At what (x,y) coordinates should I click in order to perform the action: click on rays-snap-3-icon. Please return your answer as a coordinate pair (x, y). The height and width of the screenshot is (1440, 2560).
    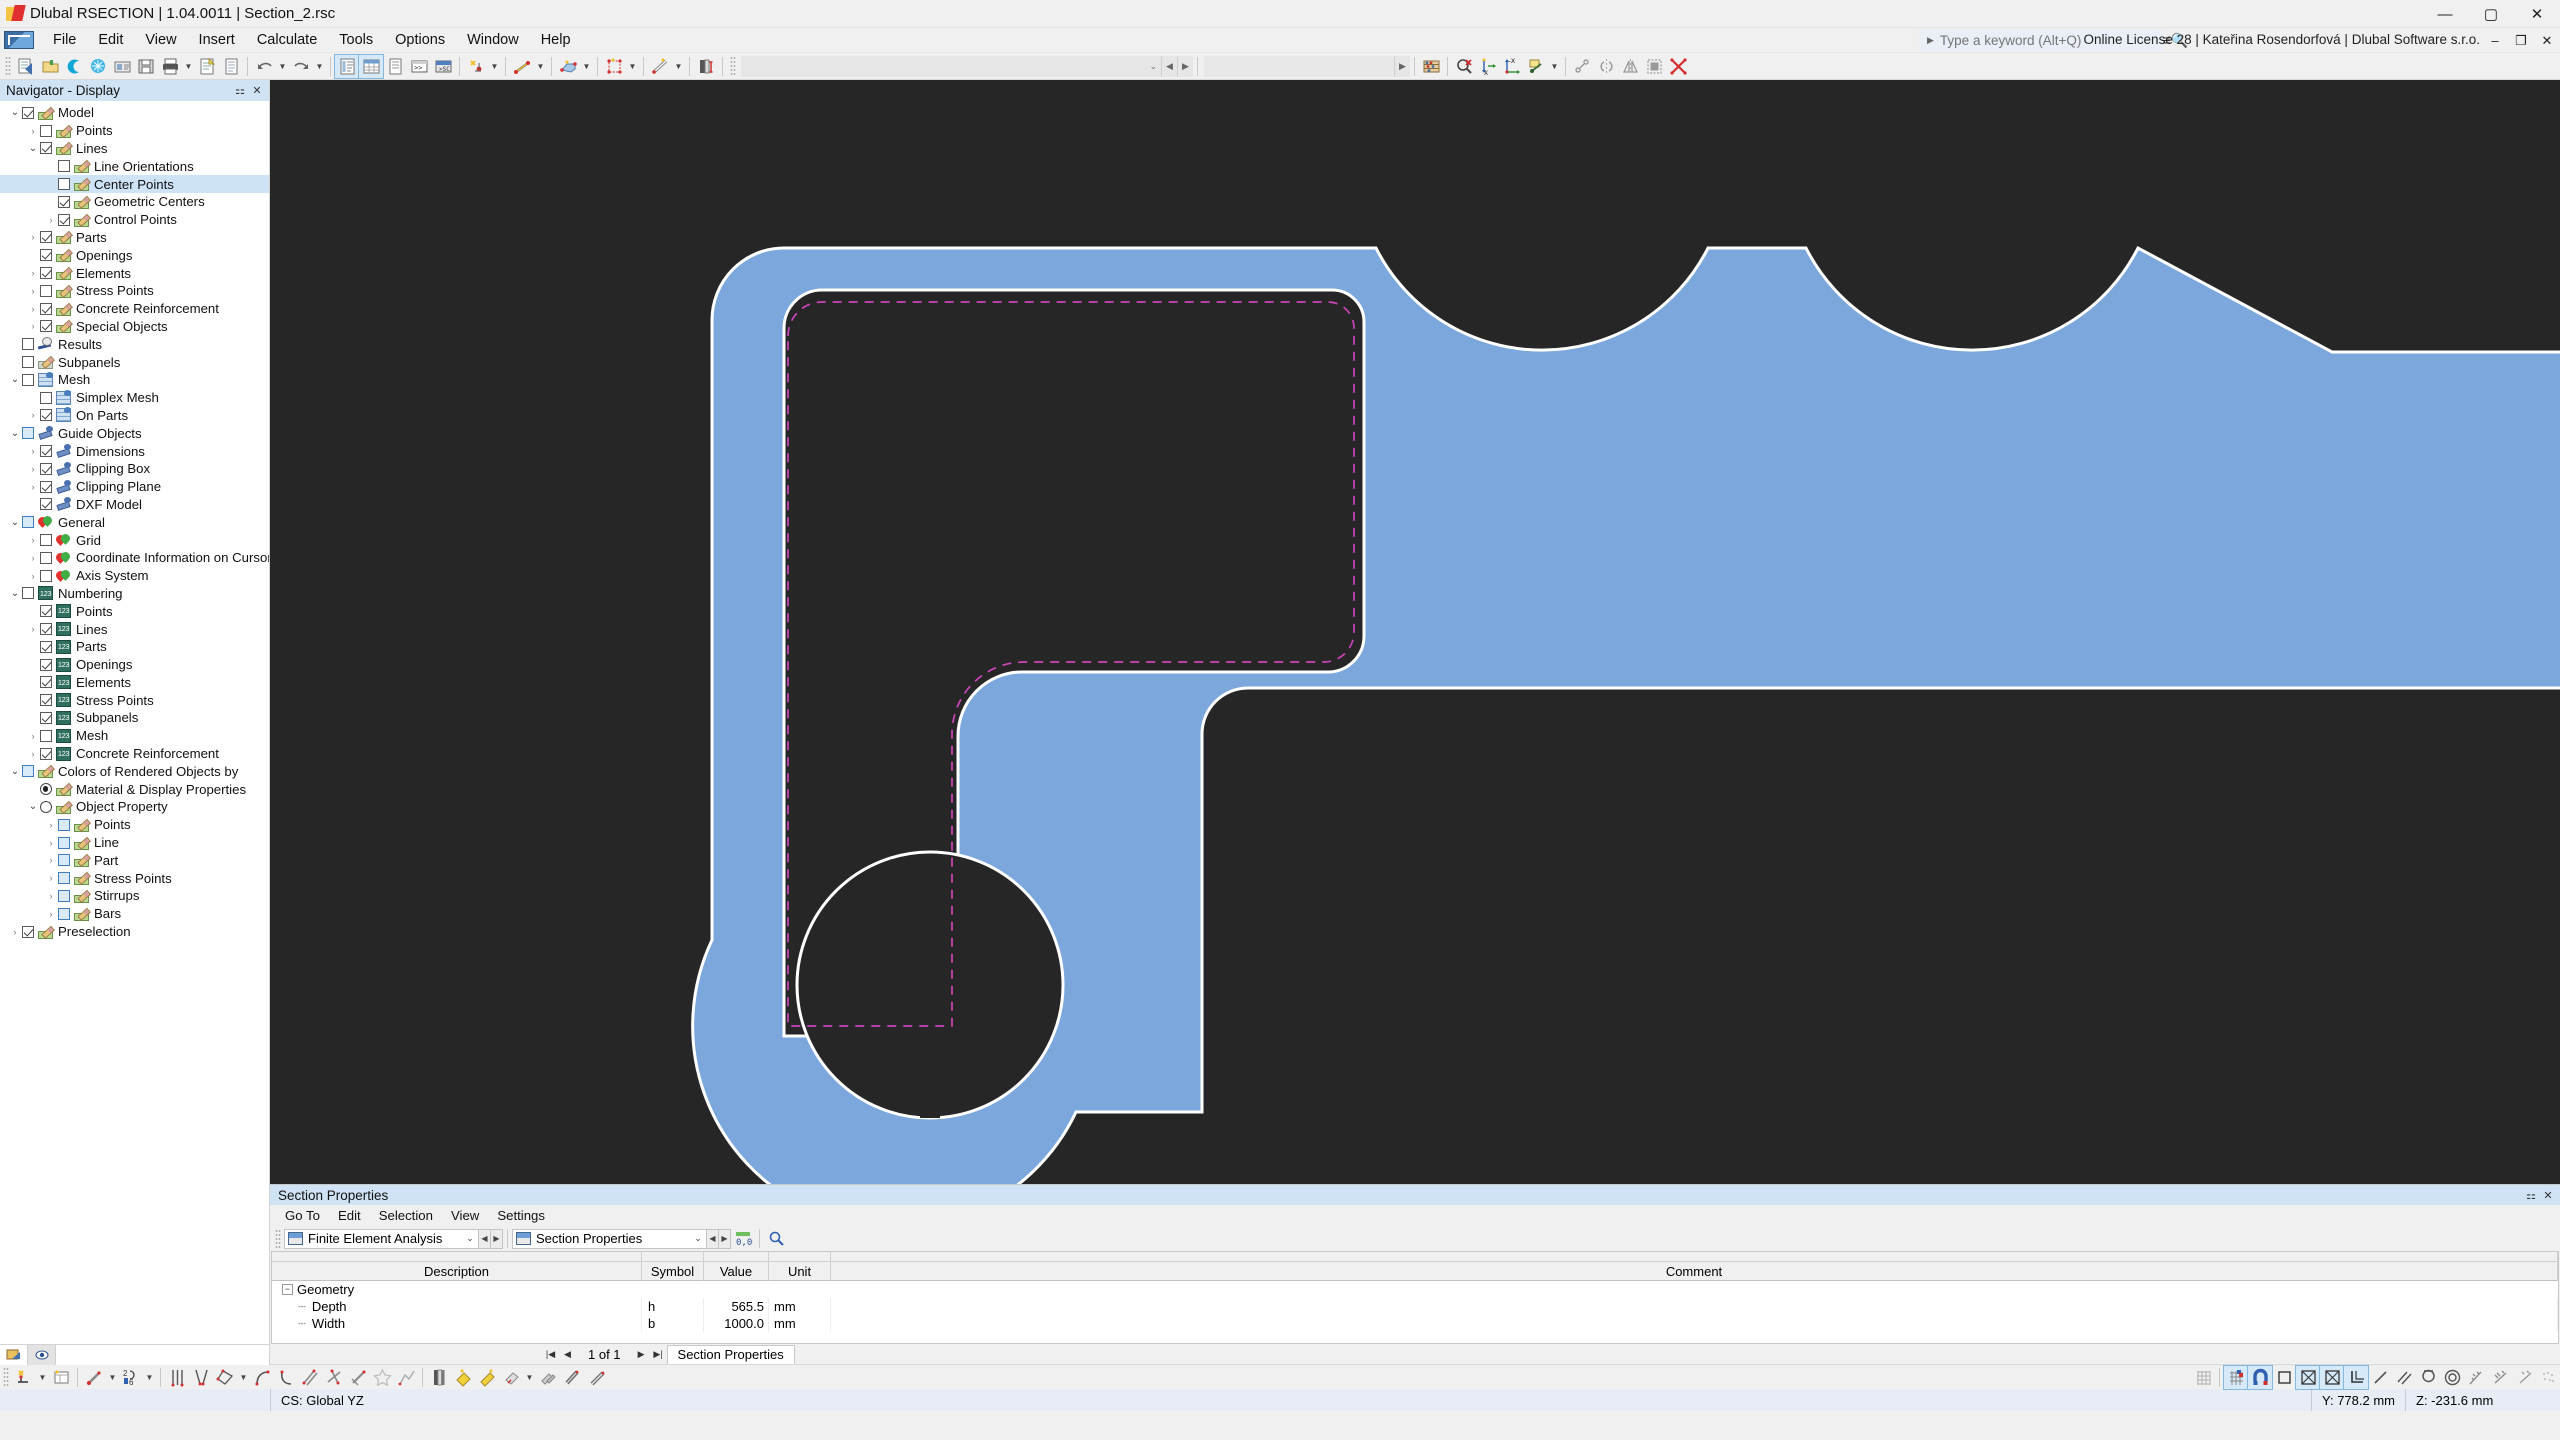
    Looking at the image, I should click on (2524, 1377).